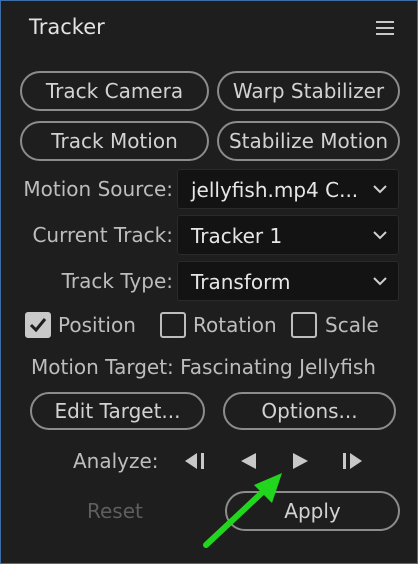  I want to click on checkmark-icon, so click(38, 325).